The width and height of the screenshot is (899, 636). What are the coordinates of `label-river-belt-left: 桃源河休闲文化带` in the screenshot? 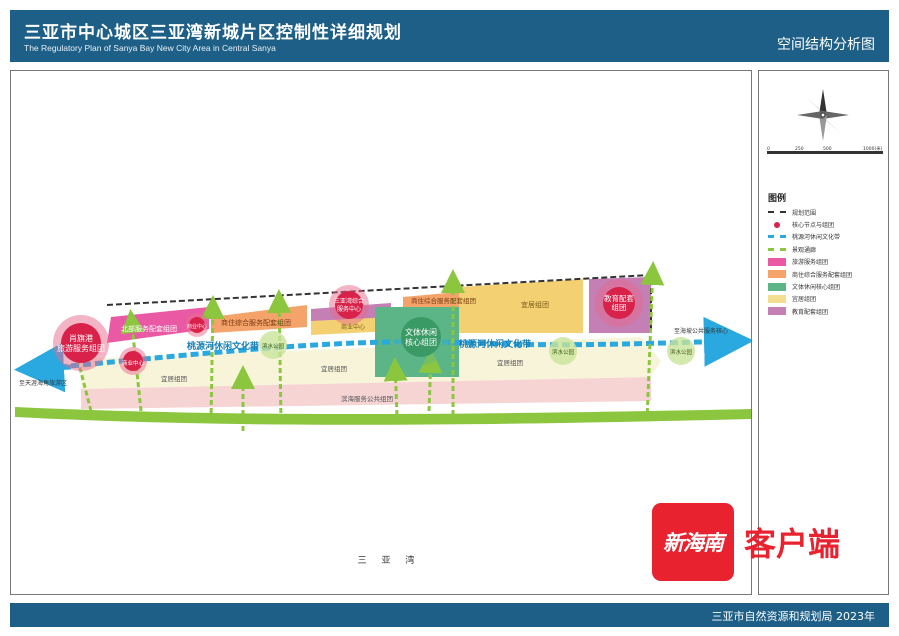 It's located at (223, 346).